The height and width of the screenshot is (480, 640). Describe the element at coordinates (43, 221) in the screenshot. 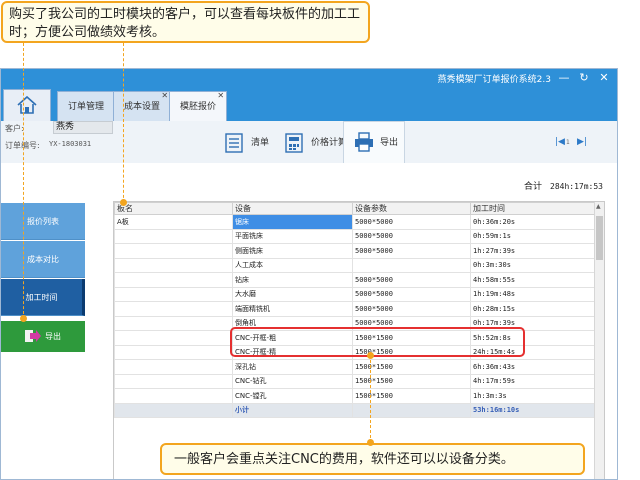

I see `nav-quote-list: 报价列表` at that location.